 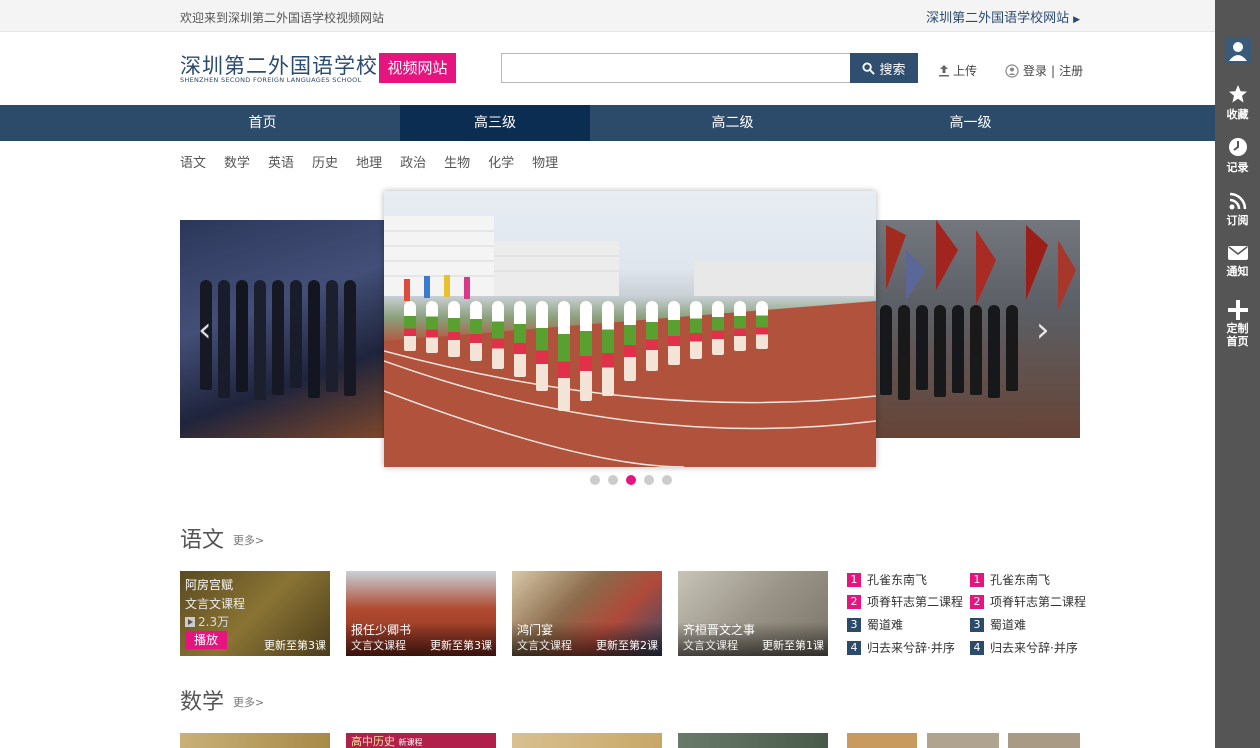 I want to click on sidebar-label: 订阅, so click(x=1237, y=220).